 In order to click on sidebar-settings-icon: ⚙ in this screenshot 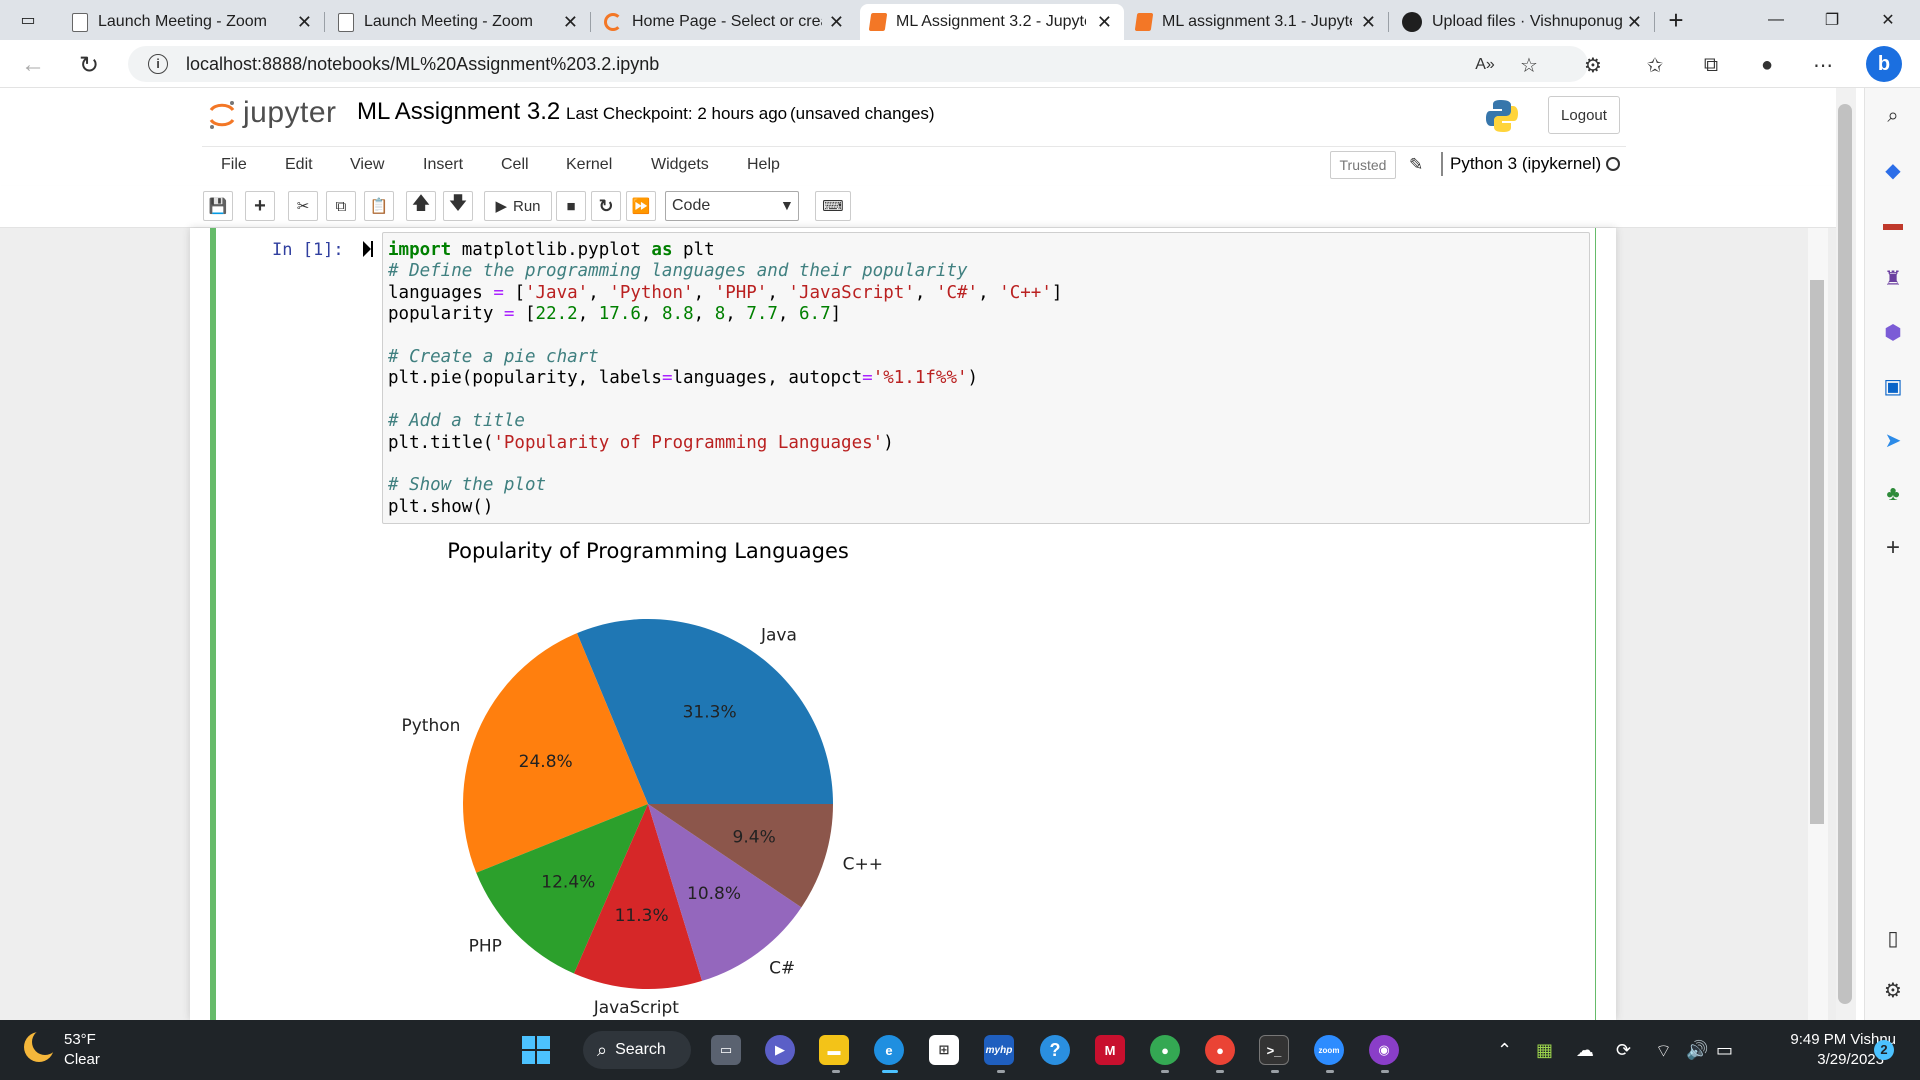, I will do `click(1893, 990)`.